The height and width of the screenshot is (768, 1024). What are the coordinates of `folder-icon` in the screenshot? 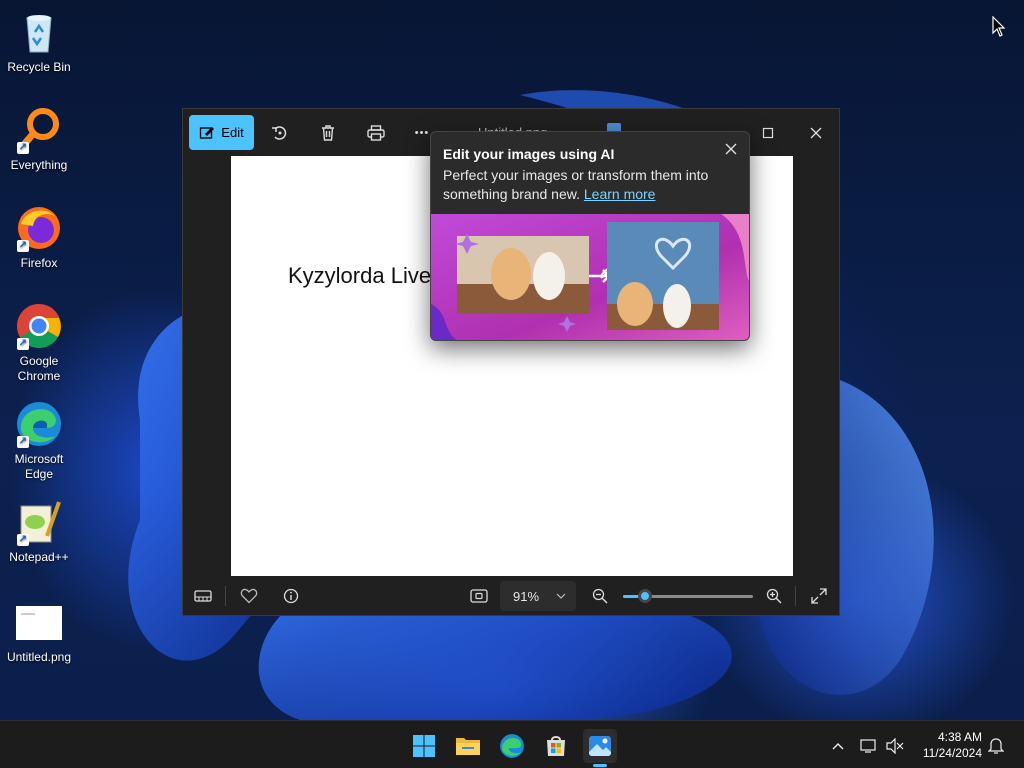 It's located at (468, 746).